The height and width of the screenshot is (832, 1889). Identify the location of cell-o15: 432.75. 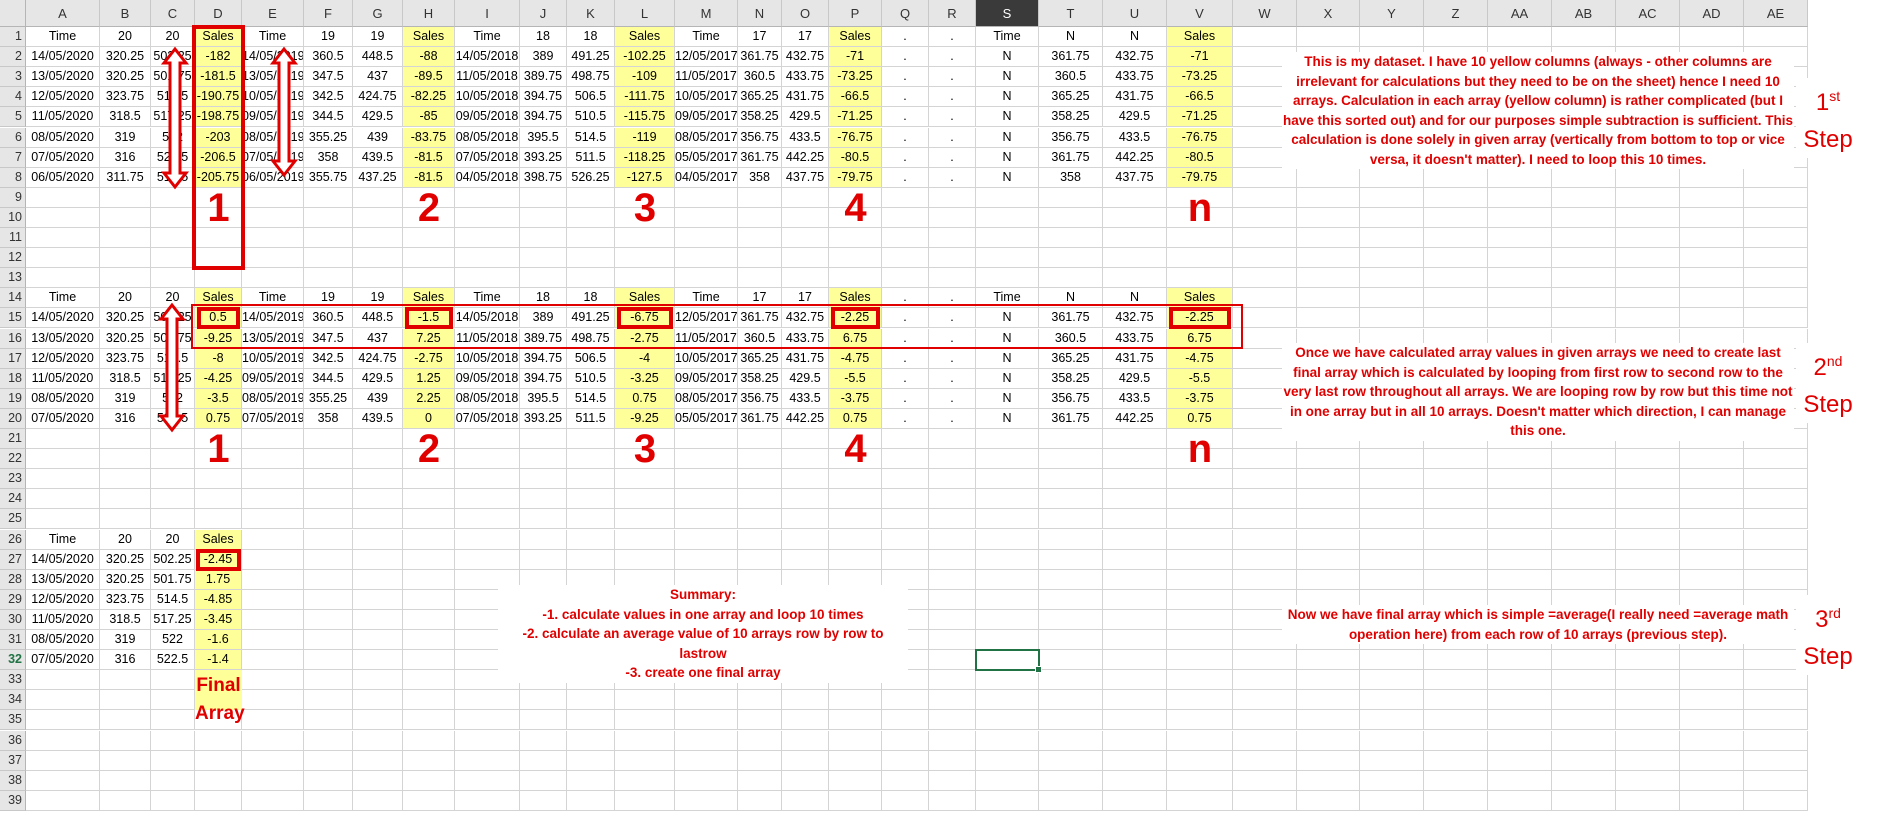
(805, 318).